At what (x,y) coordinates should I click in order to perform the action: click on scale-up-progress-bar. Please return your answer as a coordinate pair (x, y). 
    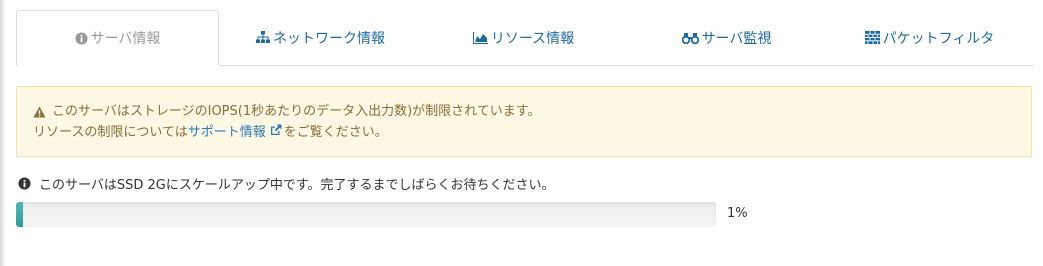
    Looking at the image, I should click on (366, 214).